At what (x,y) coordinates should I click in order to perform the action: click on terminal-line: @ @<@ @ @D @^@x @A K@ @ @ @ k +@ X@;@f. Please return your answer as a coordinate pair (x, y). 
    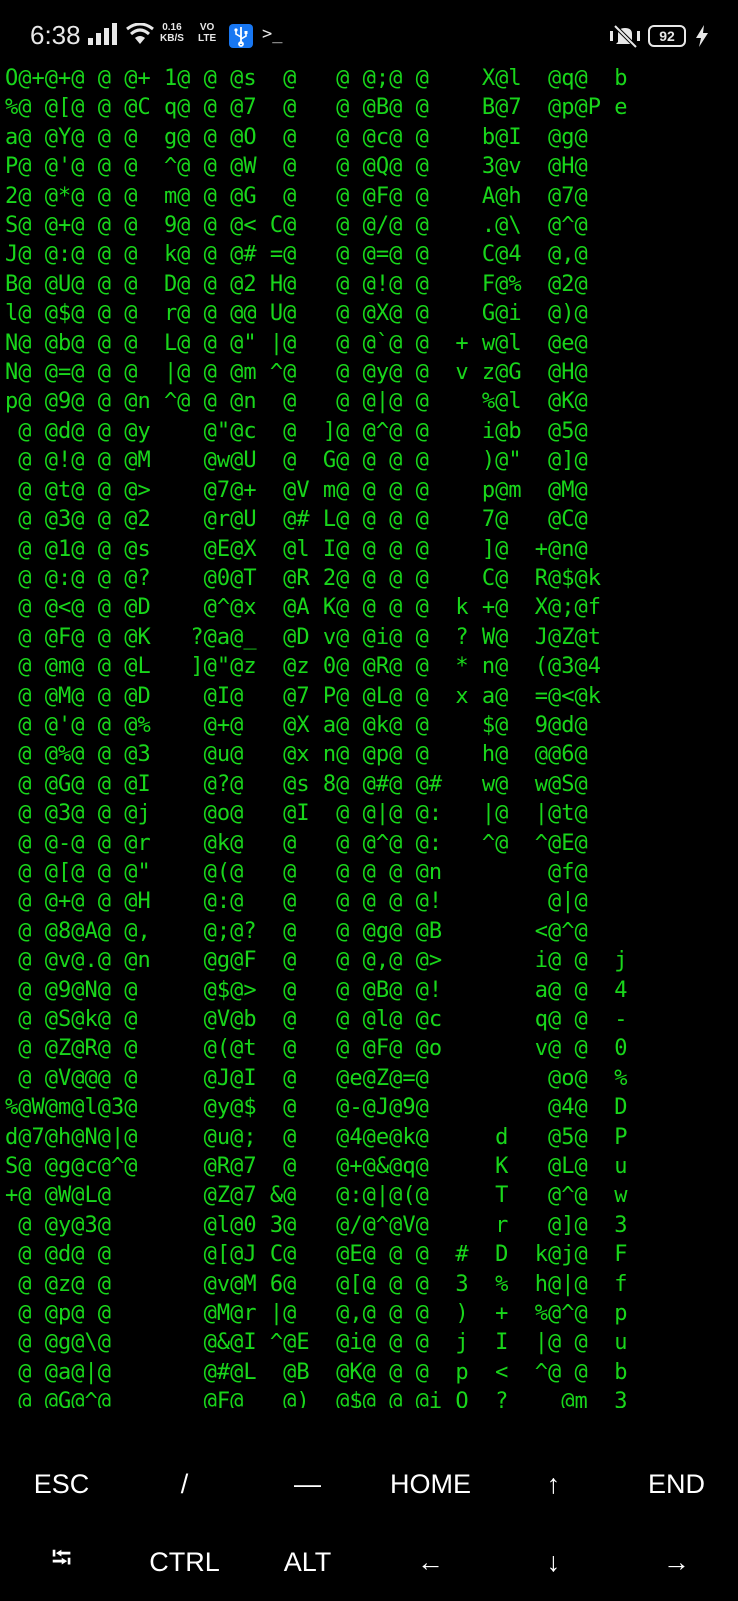
    Looking at the image, I should click on (303, 608).